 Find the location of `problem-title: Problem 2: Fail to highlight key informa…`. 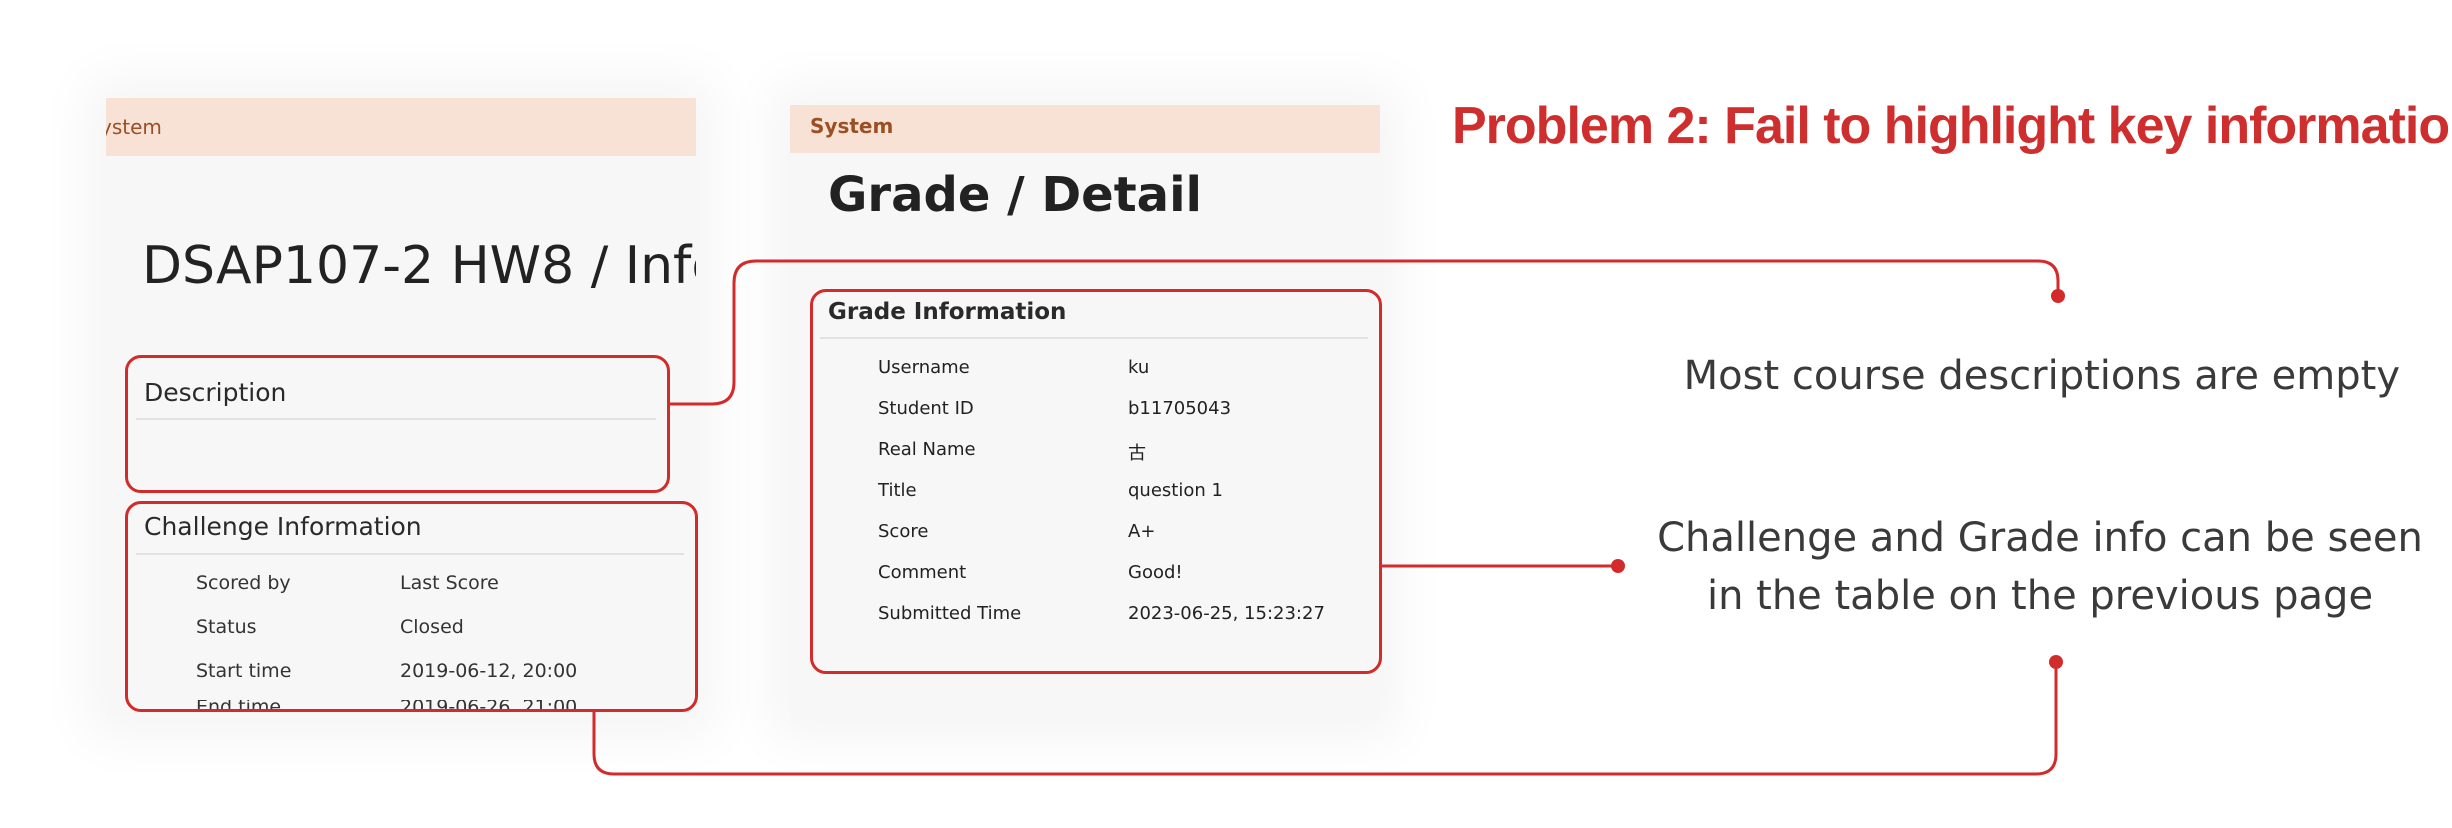

problem-title: Problem 2: Fail to highlight key informa… is located at coordinates (1952, 126).